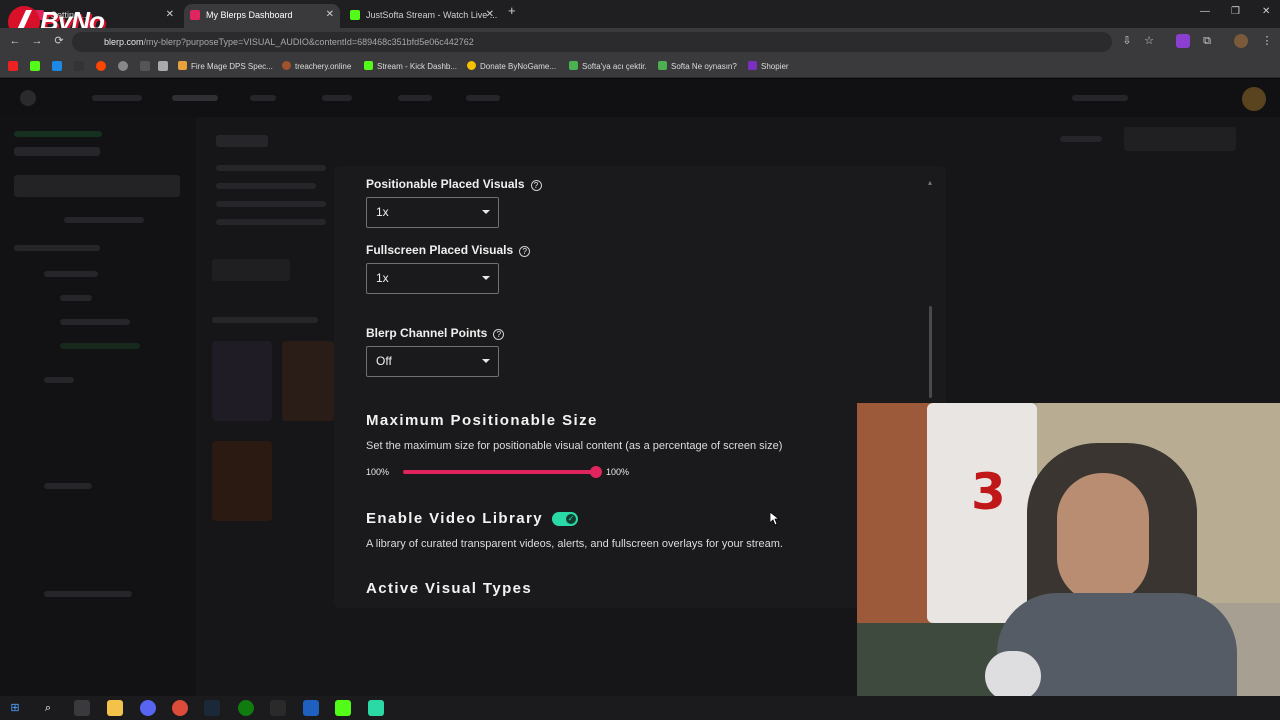  I want to click on webcam-face, so click(1103, 538).